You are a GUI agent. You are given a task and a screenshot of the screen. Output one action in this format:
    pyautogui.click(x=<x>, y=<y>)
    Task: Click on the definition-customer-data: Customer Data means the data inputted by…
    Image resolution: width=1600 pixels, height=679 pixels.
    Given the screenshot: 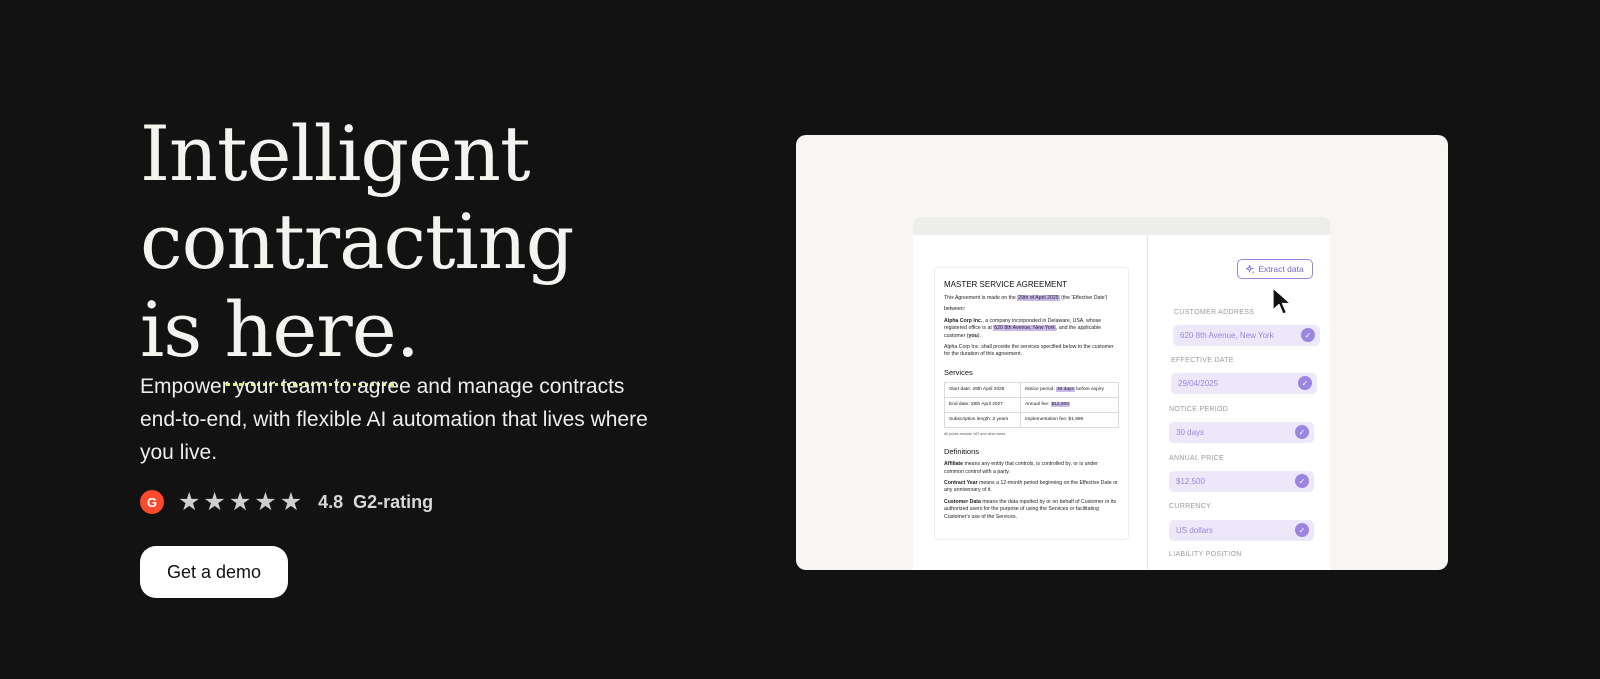 What is the action you would take?
    pyautogui.click(x=1031, y=510)
    